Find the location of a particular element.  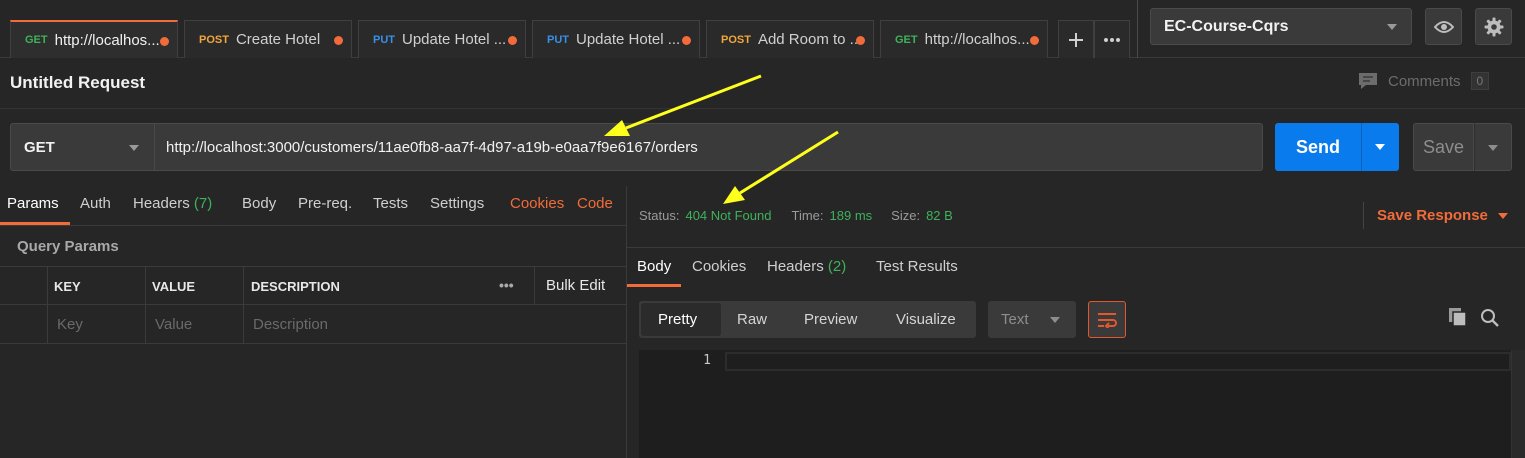

annotation-arrow-status is located at coordinates (781, 167).